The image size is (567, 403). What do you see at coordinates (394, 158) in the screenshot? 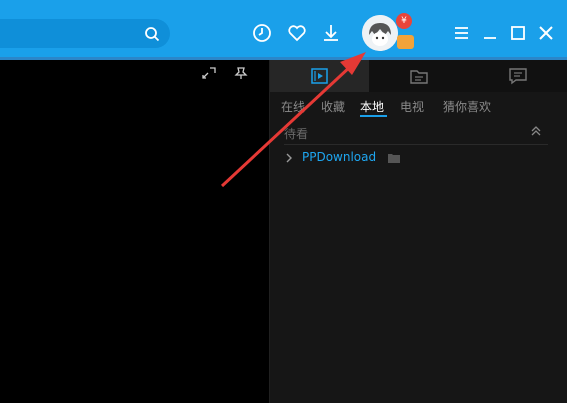
I see `folder-small-icon` at bounding box center [394, 158].